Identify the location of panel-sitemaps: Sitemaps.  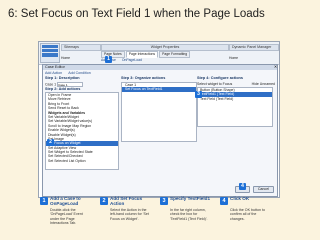
(81, 47).